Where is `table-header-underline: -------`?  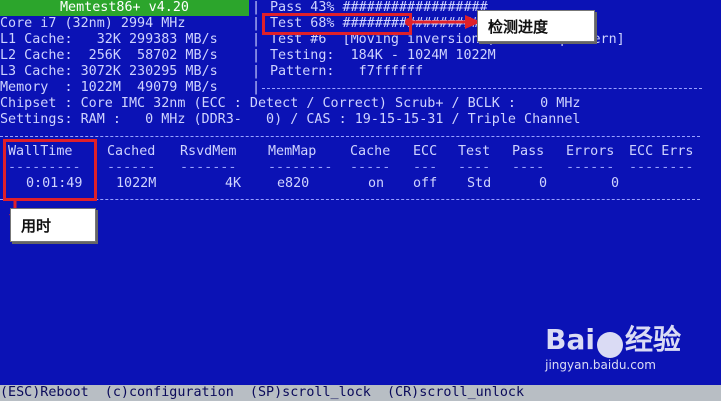
table-header-underline: ------- is located at coordinates (208, 167).